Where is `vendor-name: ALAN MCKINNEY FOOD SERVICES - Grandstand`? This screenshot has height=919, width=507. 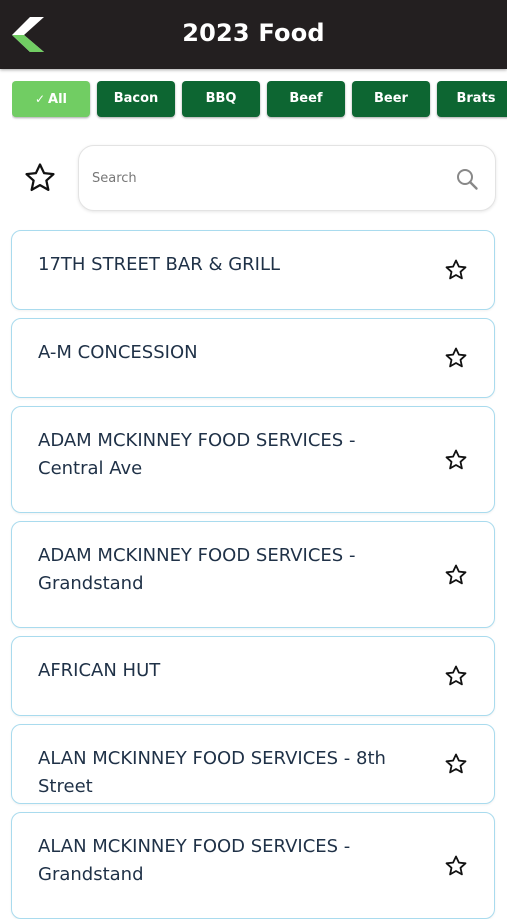
vendor-name: ALAN MCKINNEY FOOD SERVICES - Grandstand is located at coordinates (194, 860).